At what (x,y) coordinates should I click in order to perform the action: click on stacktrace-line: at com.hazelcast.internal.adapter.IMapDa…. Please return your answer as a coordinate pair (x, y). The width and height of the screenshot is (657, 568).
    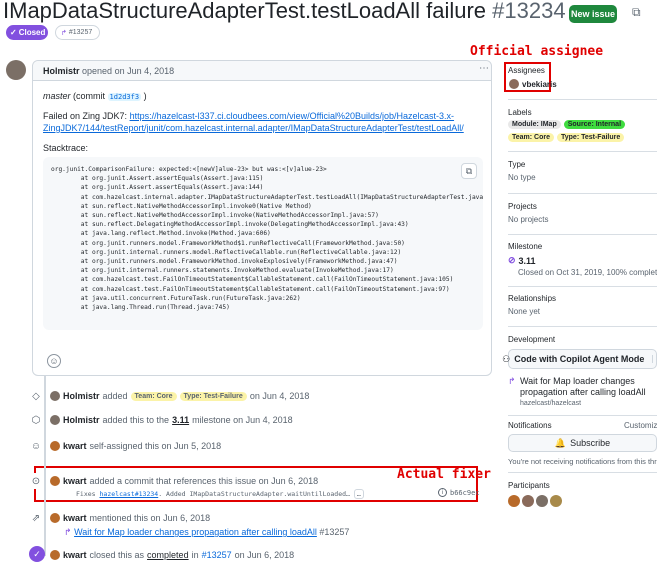
    Looking at the image, I should click on (267, 197).